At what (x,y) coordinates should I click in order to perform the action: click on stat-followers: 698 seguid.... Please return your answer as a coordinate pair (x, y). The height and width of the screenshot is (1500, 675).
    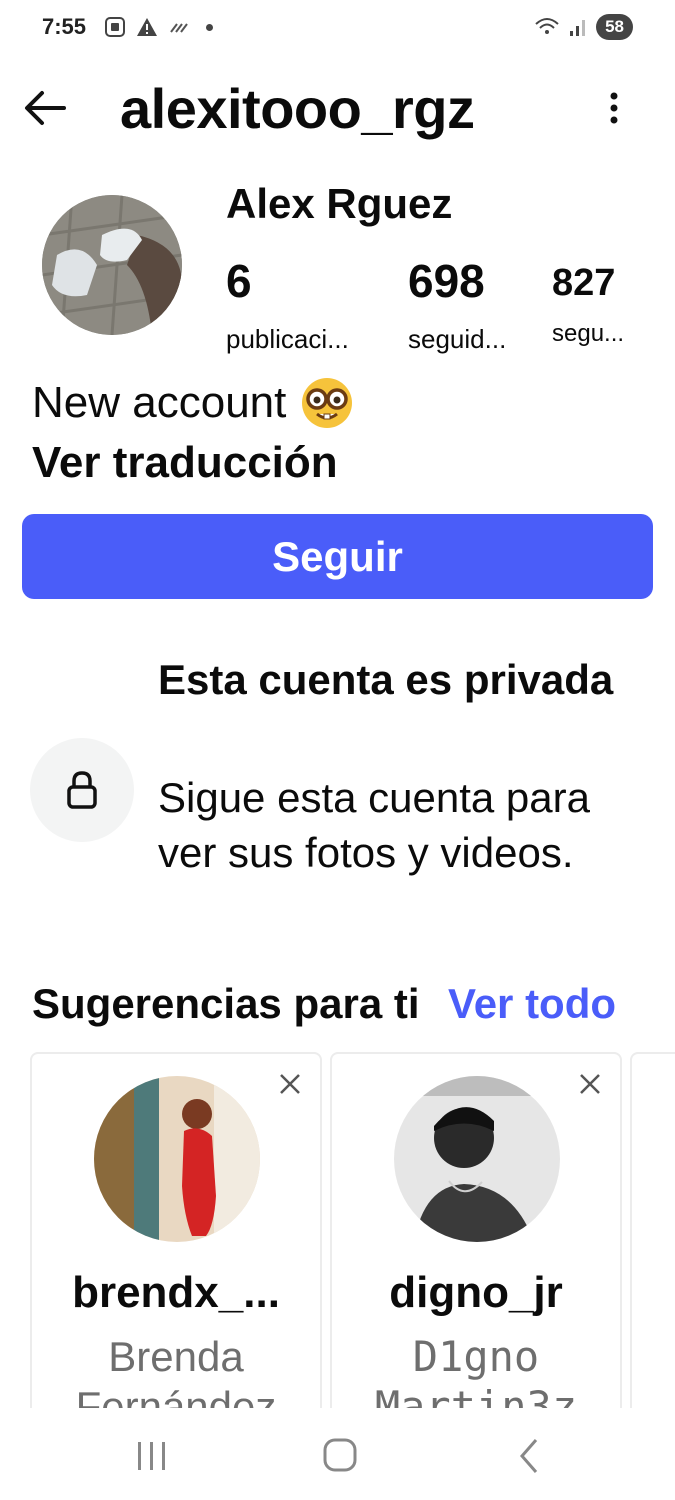
    Looking at the image, I should click on (457, 306).